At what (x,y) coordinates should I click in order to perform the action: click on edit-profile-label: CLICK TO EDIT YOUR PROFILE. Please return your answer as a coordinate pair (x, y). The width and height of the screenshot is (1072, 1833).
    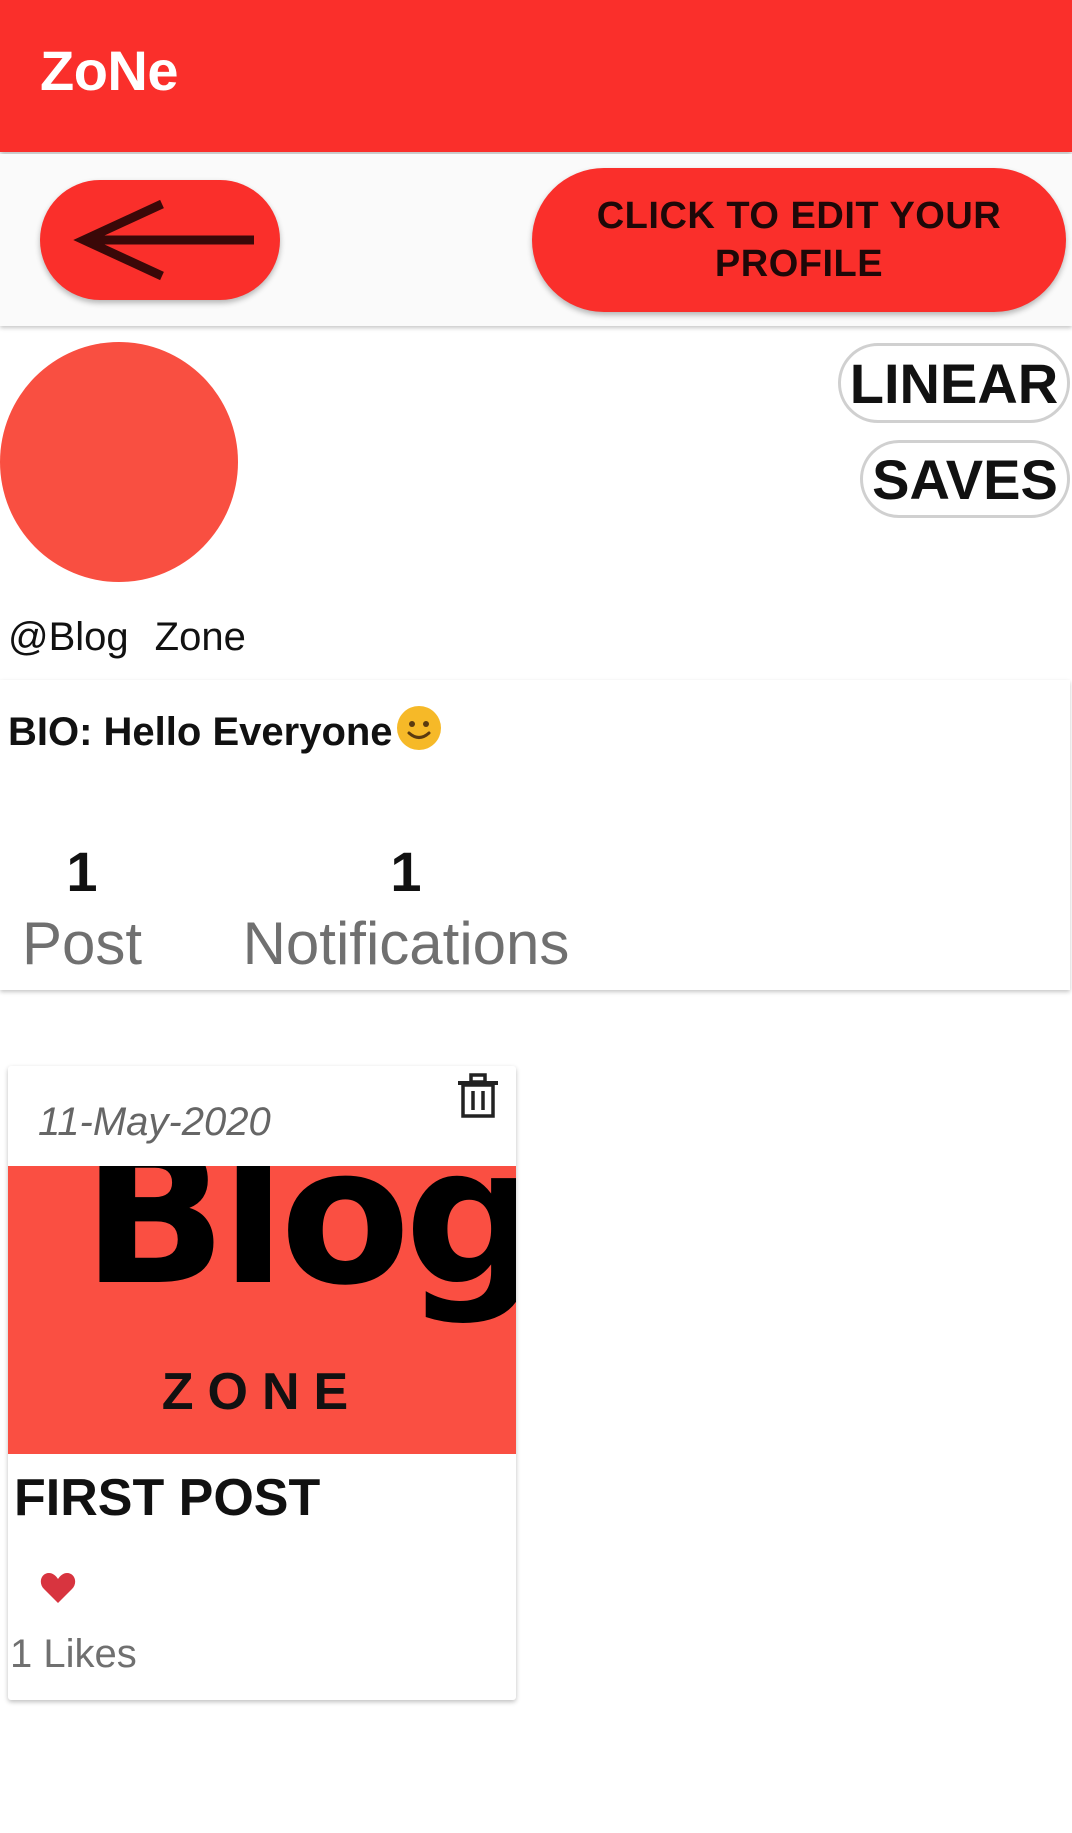
    Looking at the image, I should click on (799, 240).